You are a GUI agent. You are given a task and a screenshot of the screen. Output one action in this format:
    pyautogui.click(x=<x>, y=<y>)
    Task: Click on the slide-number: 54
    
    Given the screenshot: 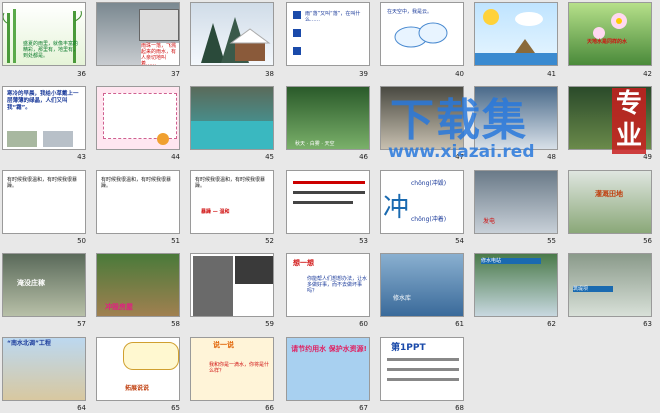 What is the action you would take?
    pyautogui.click(x=459, y=241)
    